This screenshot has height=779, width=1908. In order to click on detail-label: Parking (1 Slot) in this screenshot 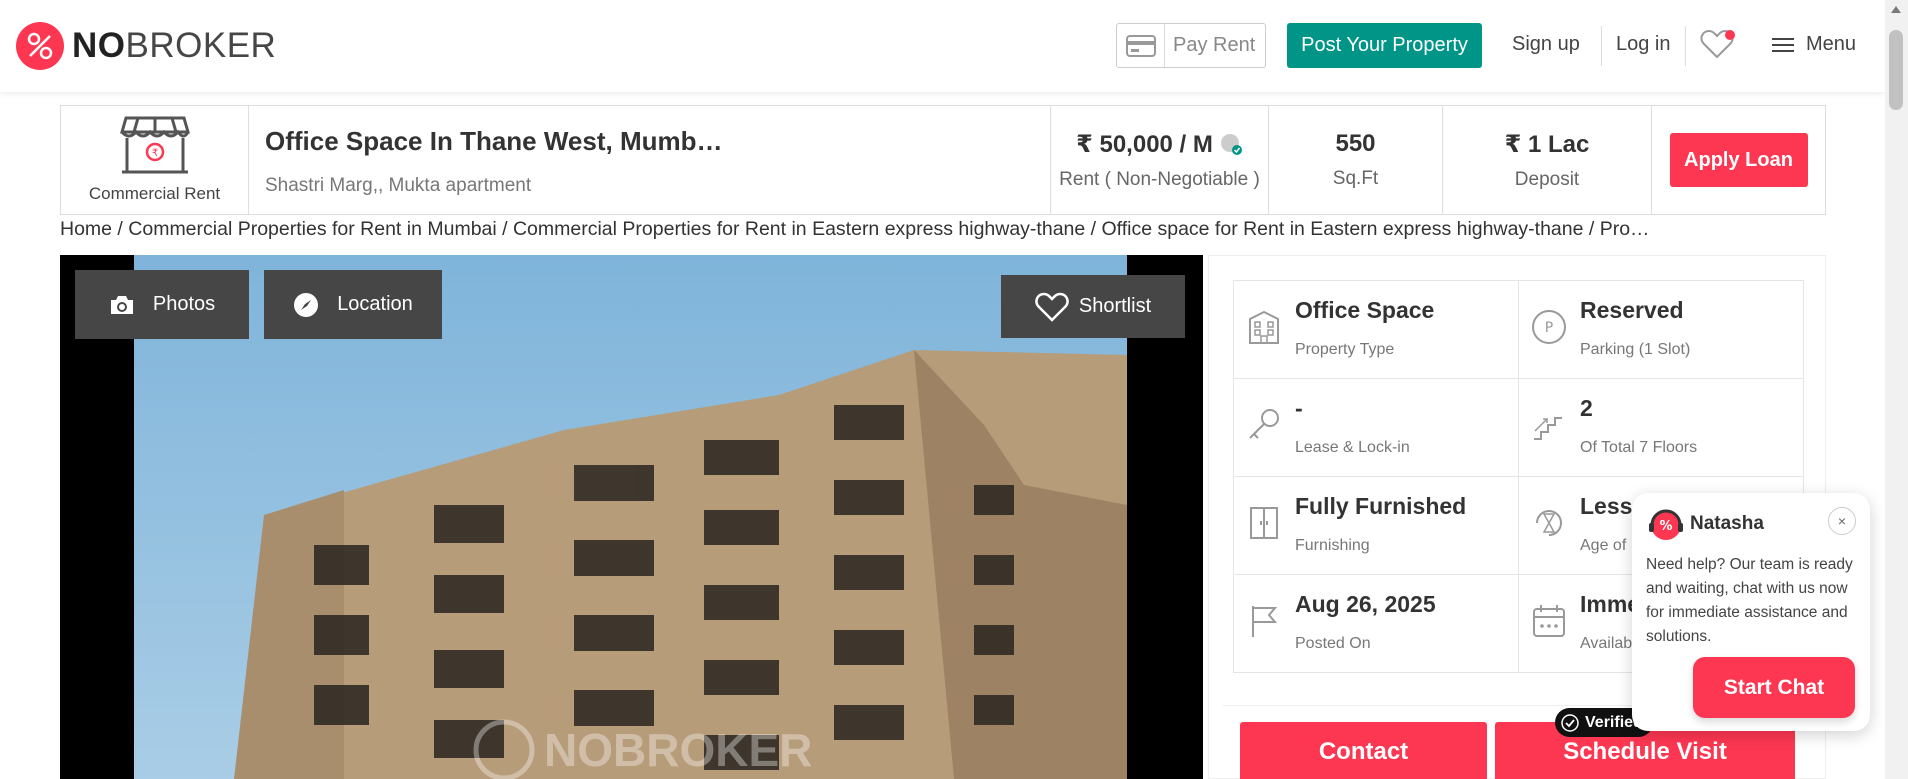, I will do `click(1635, 349)`.